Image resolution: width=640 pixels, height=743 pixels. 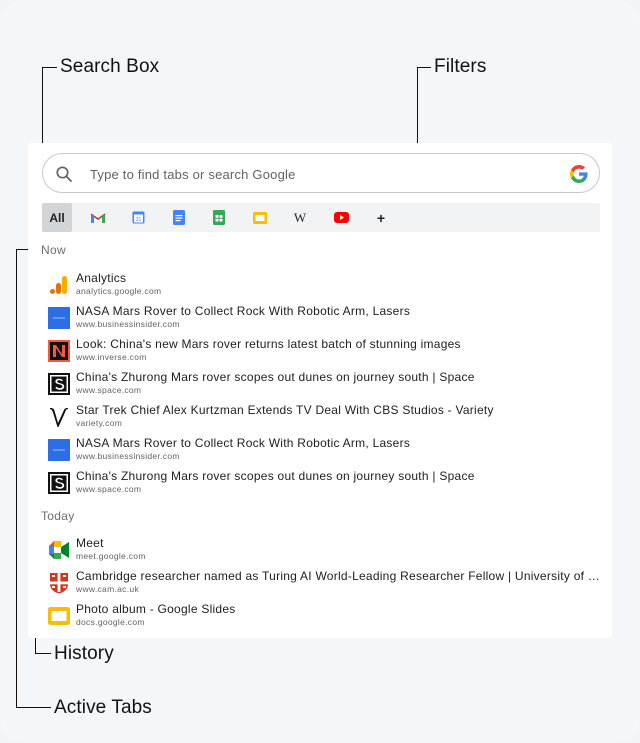 What do you see at coordinates (53, 250) in the screenshot?
I see `section-label-now: Now` at bounding box center [53, 250].